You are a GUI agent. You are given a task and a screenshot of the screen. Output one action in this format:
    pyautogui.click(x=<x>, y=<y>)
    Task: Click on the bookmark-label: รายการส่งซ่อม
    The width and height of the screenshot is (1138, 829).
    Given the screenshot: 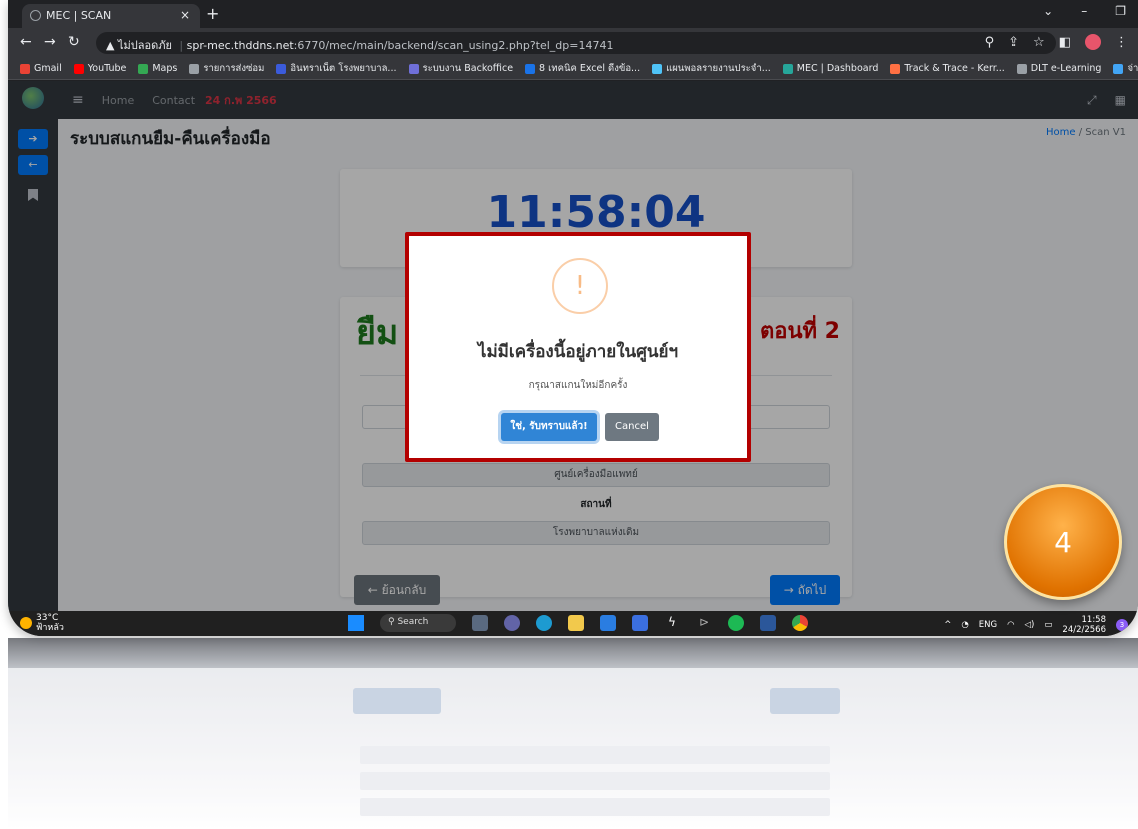 What is the action you would take?
    pyautogui.click(x=234, y=68)
    